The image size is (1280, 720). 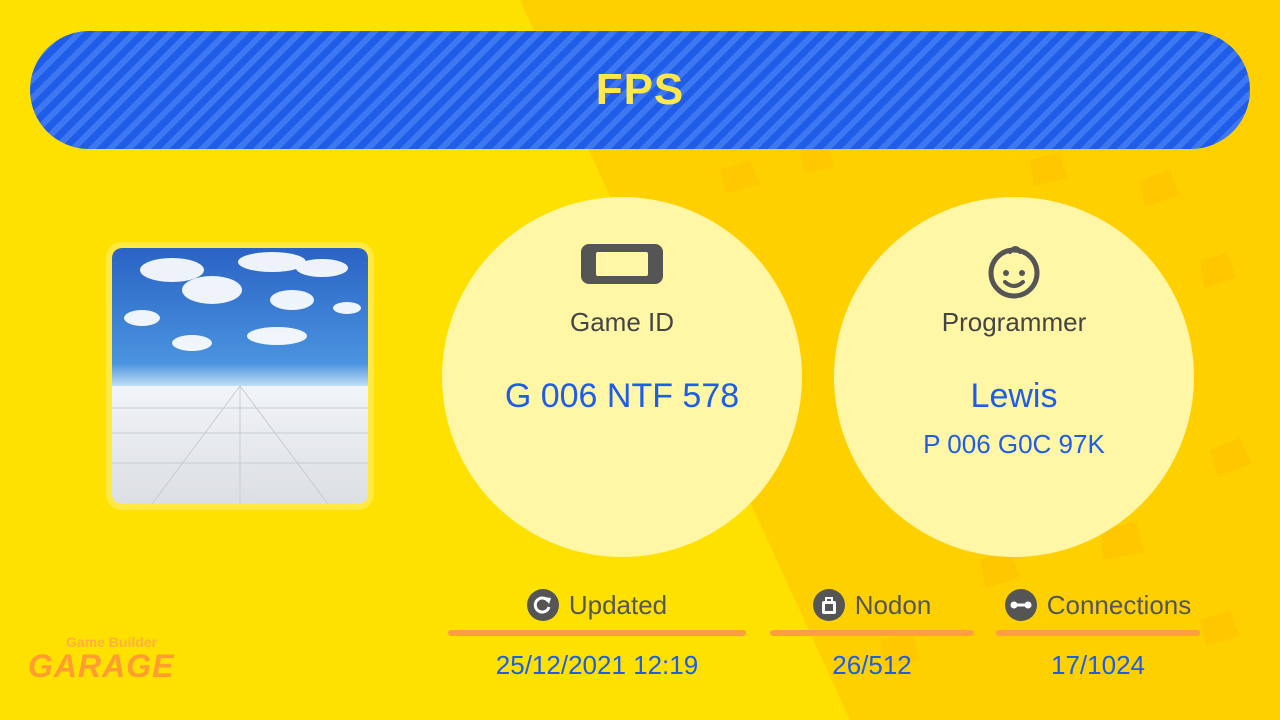 I want to click on programmer-name: Lewis, so click(x=1014, y=396).